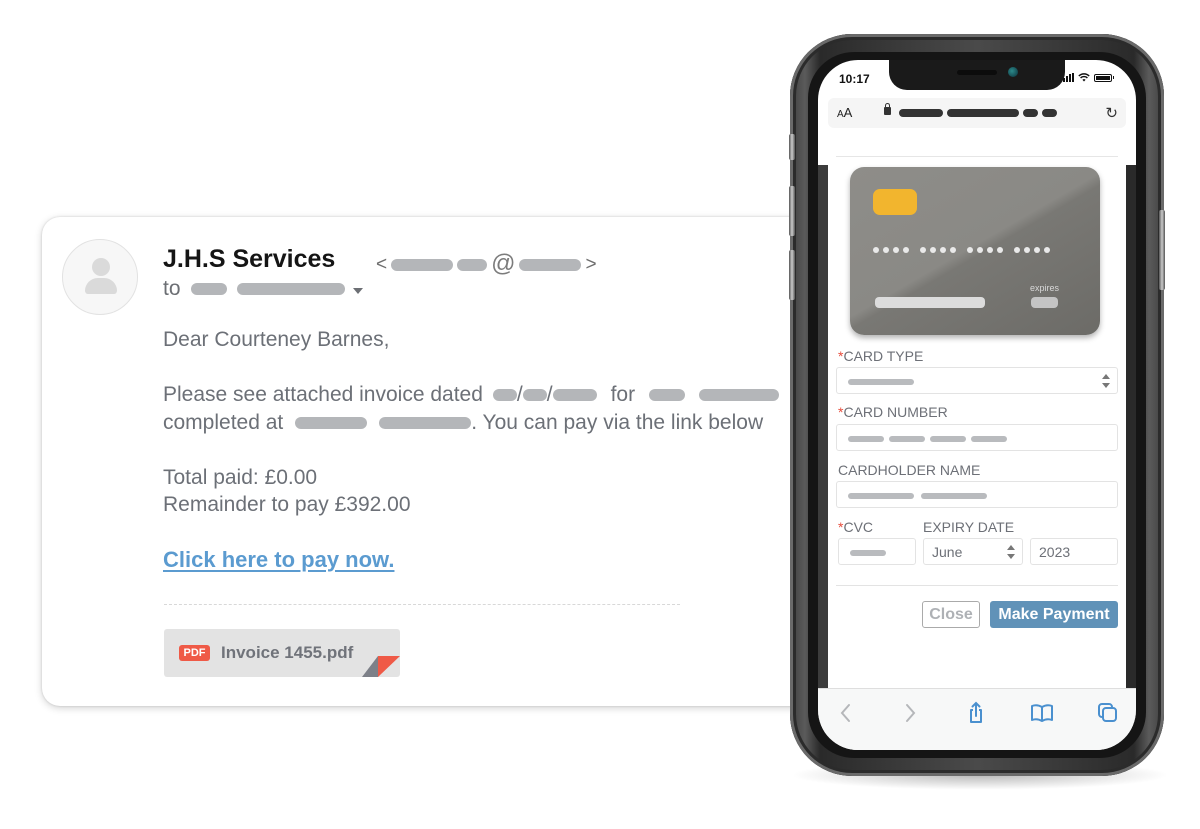 The height and width of the screenshot is (829, 1200). What do you see at coordinates (881, 382) in the screenshot?
I see `redacted-card-type` at bounding box center [881, 382].